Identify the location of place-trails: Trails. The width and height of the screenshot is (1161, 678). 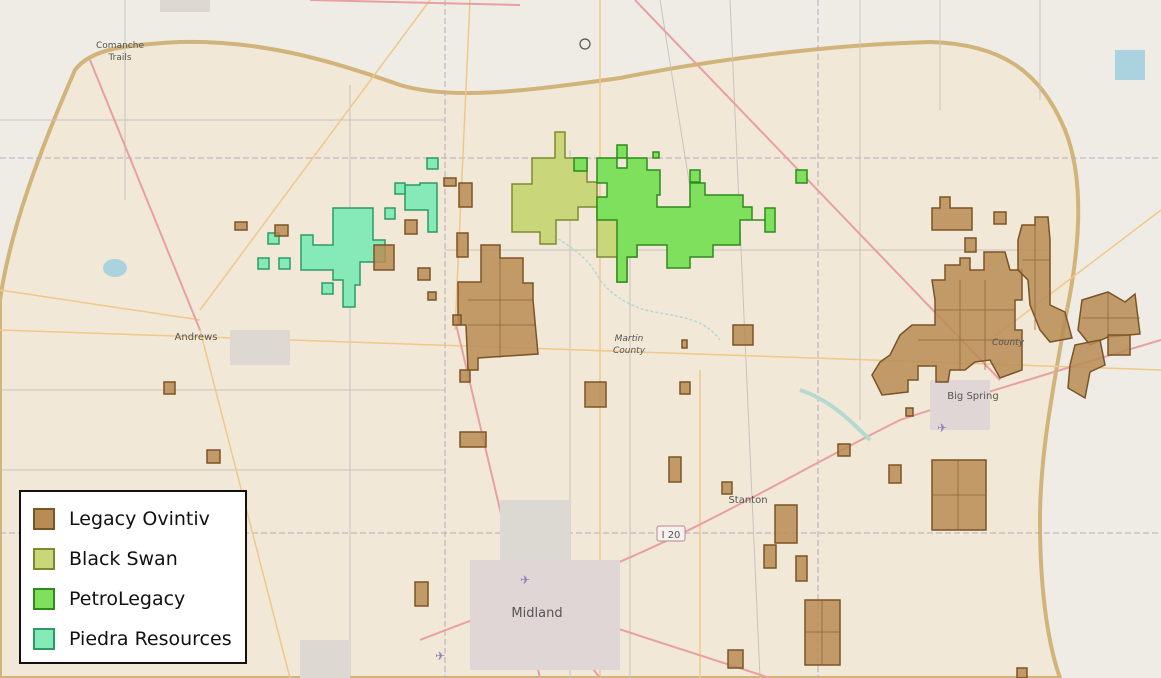
(119, 58).